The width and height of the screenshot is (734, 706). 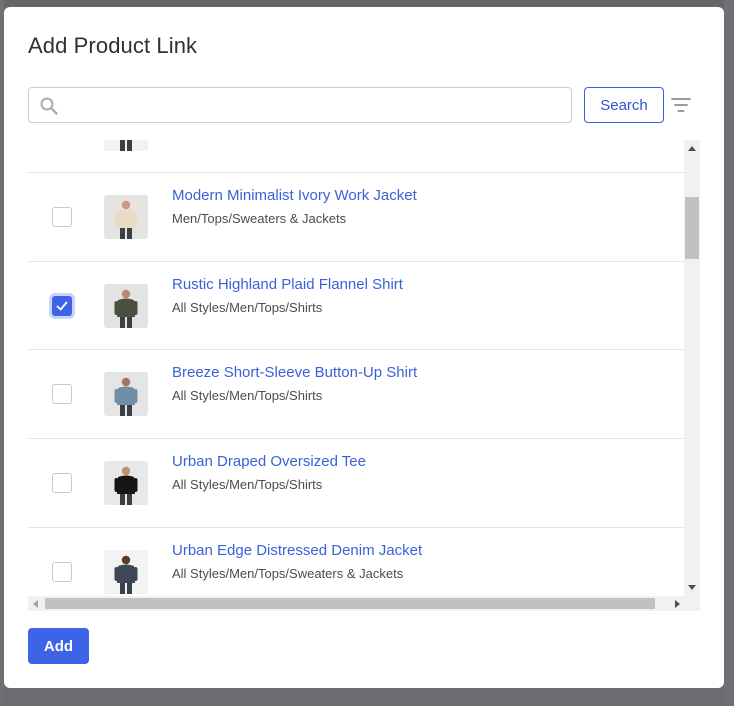 What do you see at coordinates (692, 587) in the screenshot?
I see `scroll-down-arrow-icon` at bounding box center [692, 587].